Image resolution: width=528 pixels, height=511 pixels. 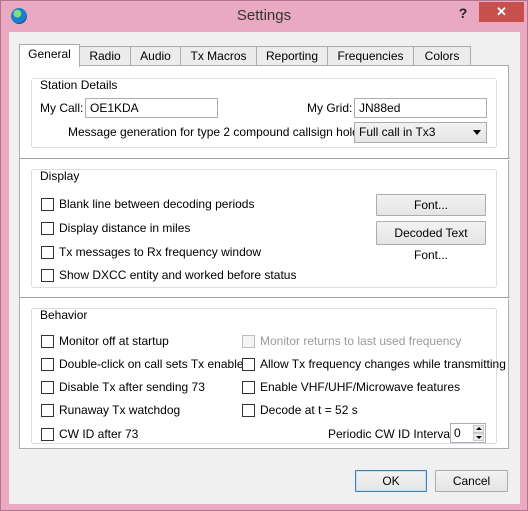 I want to click on group-title: Behavior, so click(x=64, y=315).